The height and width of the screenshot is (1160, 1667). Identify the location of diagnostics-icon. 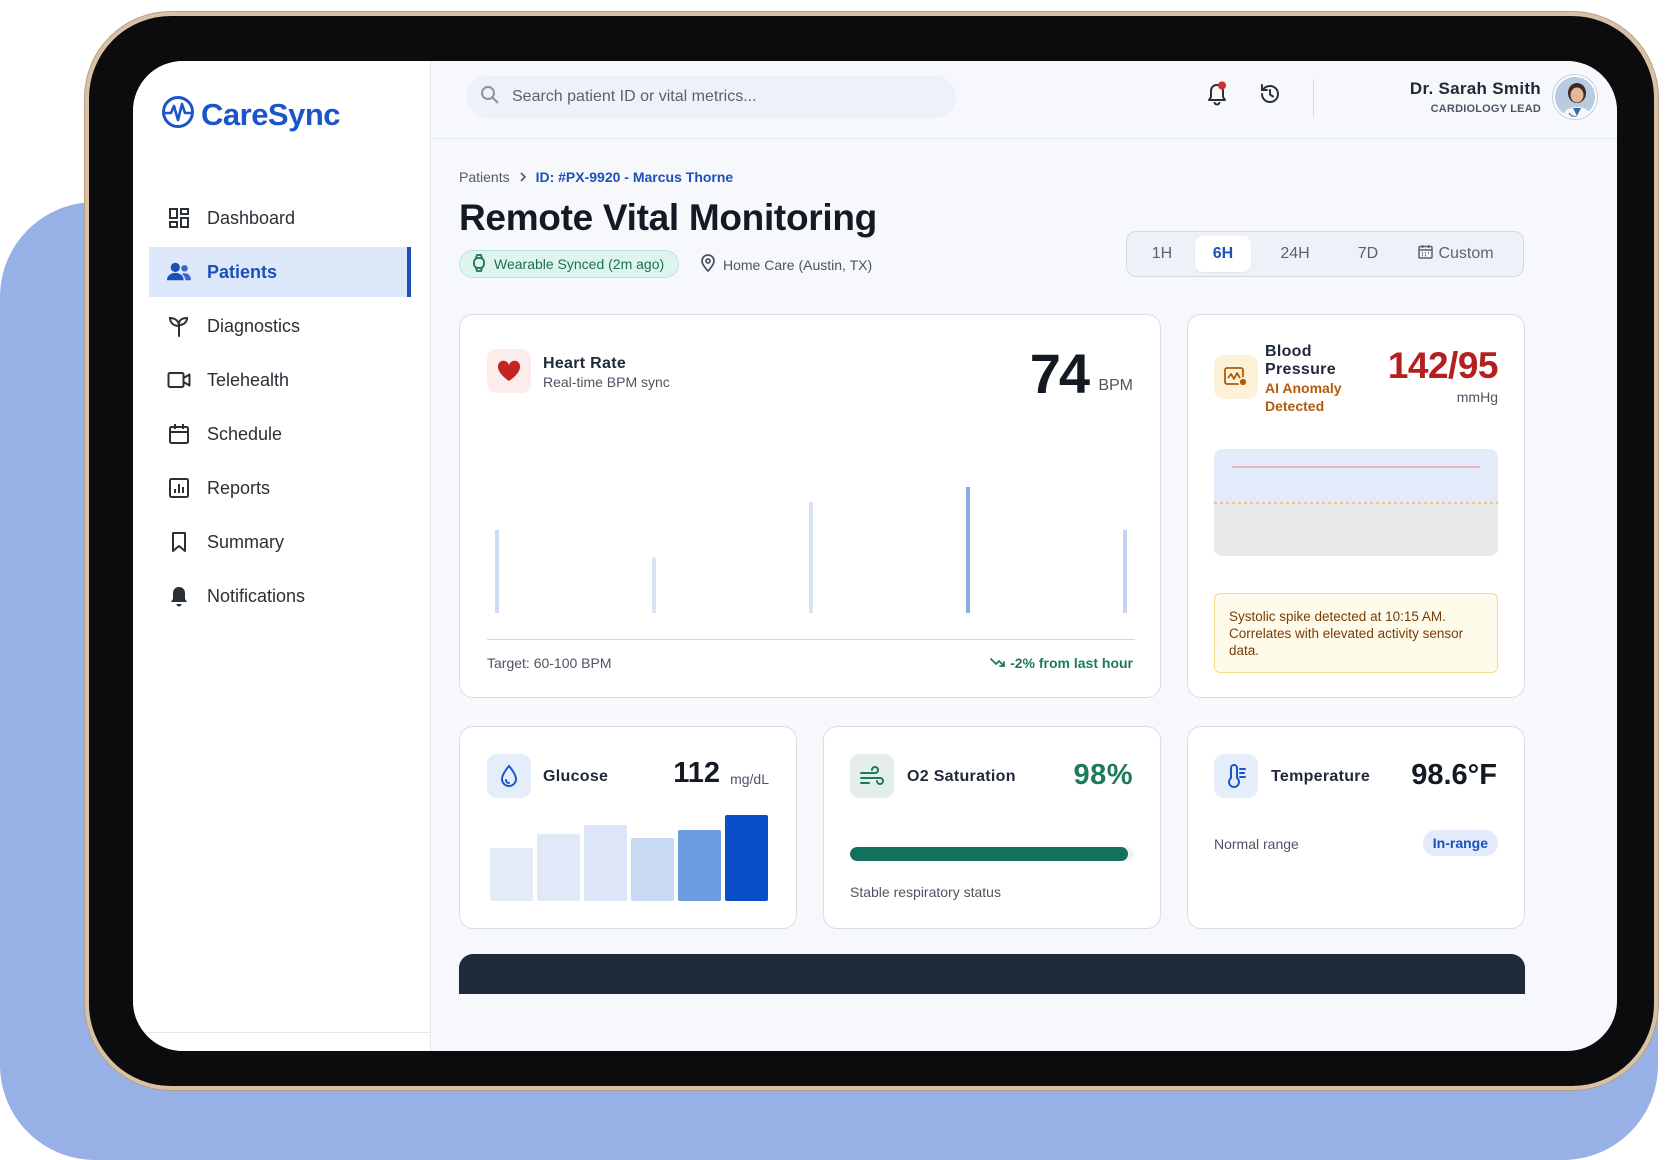
(179, 326).